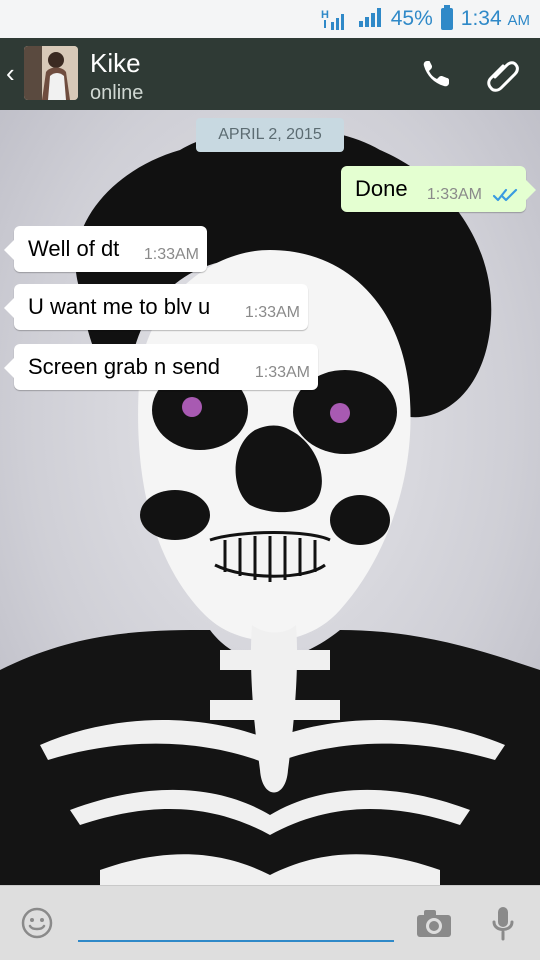 The width and height of the screenshot is (540, 960). I want to click on message-text: Well of dt, so click(74, 248).